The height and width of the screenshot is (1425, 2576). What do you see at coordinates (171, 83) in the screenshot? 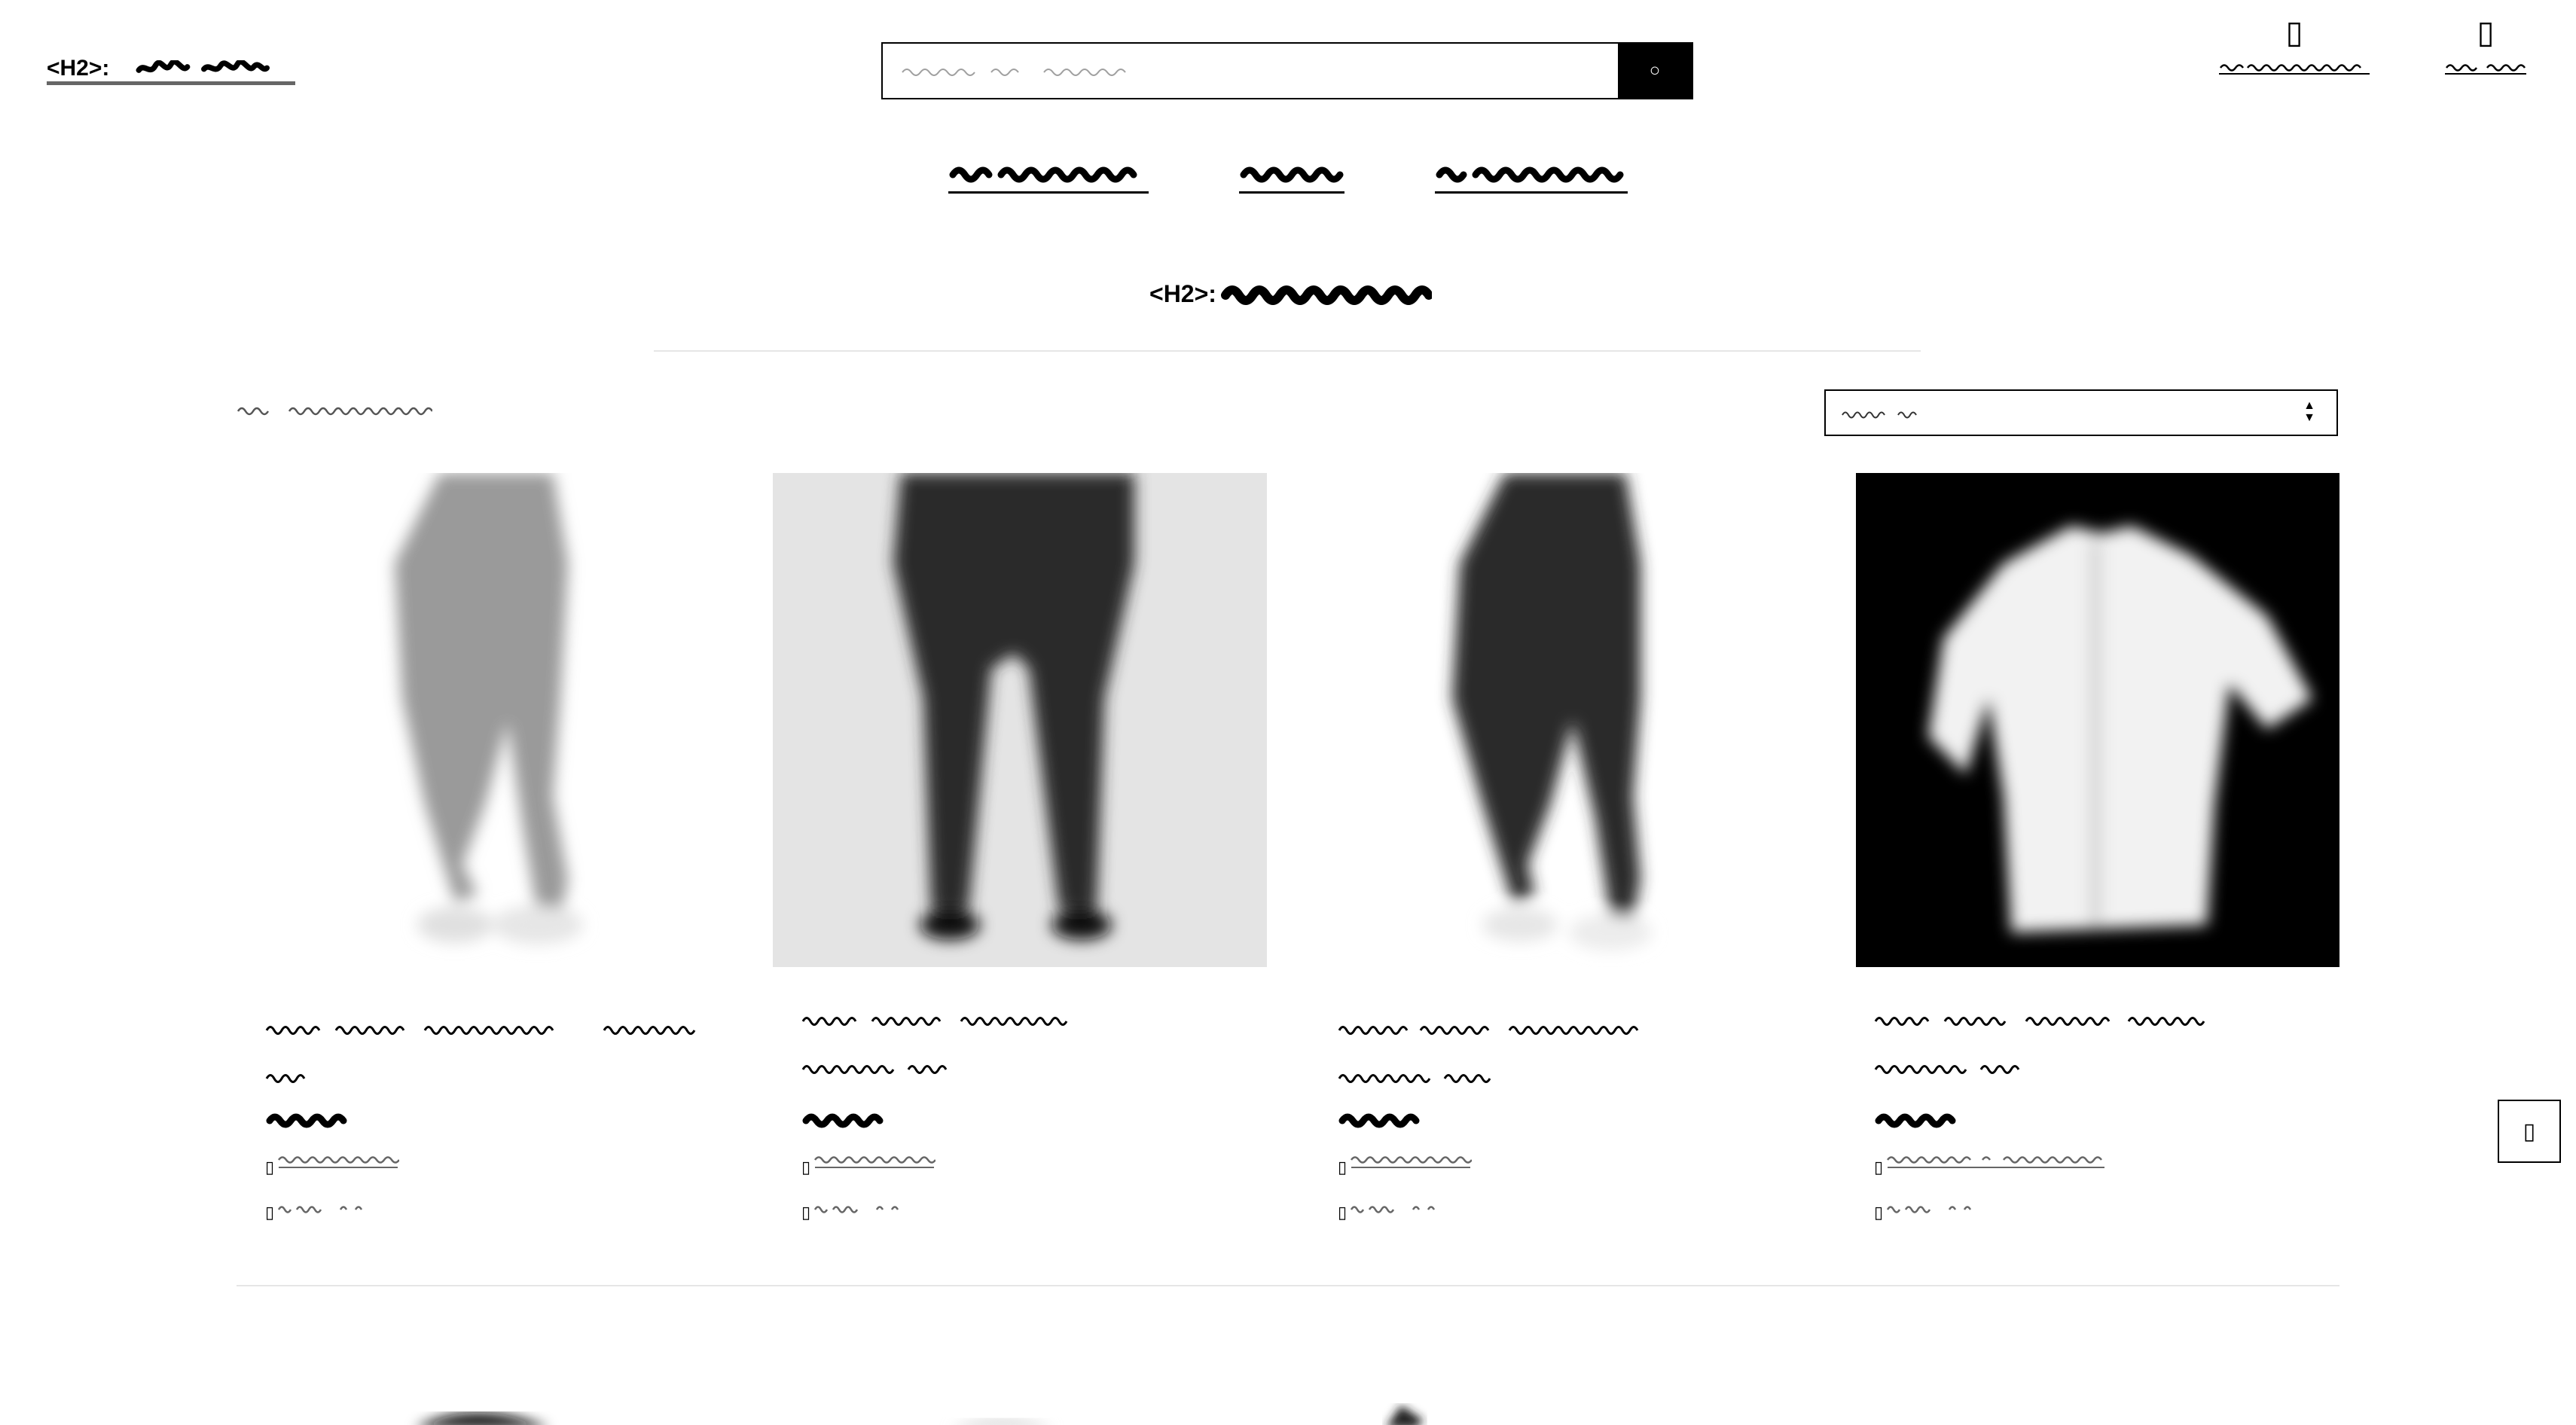
I see `logo-underline` at bounding box center [171, 83].